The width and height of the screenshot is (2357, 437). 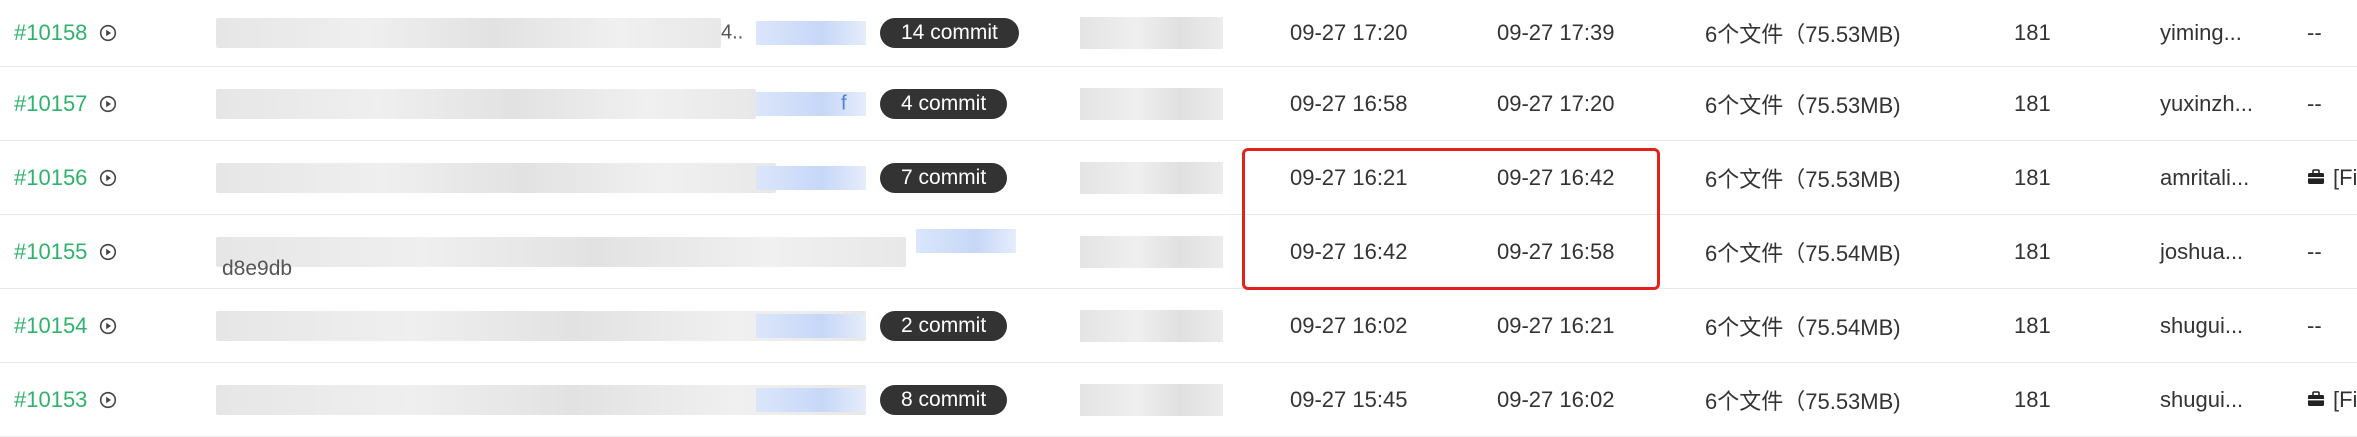 I want to click on end-time: 09-27 17:20, so click(x=1556, y=103).